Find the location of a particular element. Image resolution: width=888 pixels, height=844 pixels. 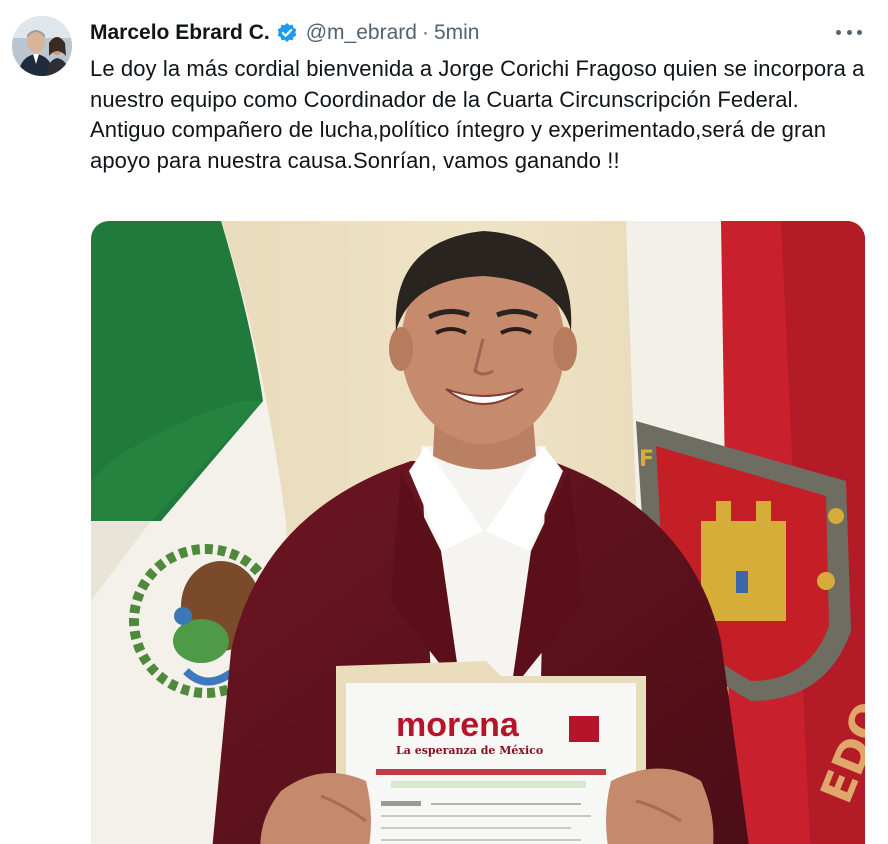

verified-badge-icon is located at coordinates (287, 33).